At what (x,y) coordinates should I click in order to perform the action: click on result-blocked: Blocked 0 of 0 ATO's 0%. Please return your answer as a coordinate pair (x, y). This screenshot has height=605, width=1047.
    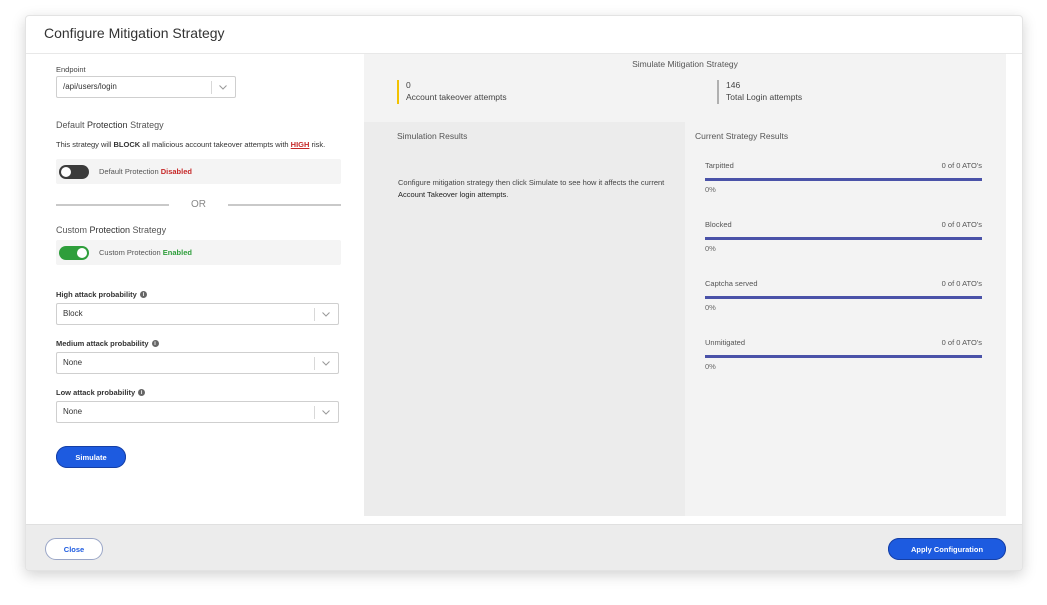
    Looking at the image, I should click on (843, 236).